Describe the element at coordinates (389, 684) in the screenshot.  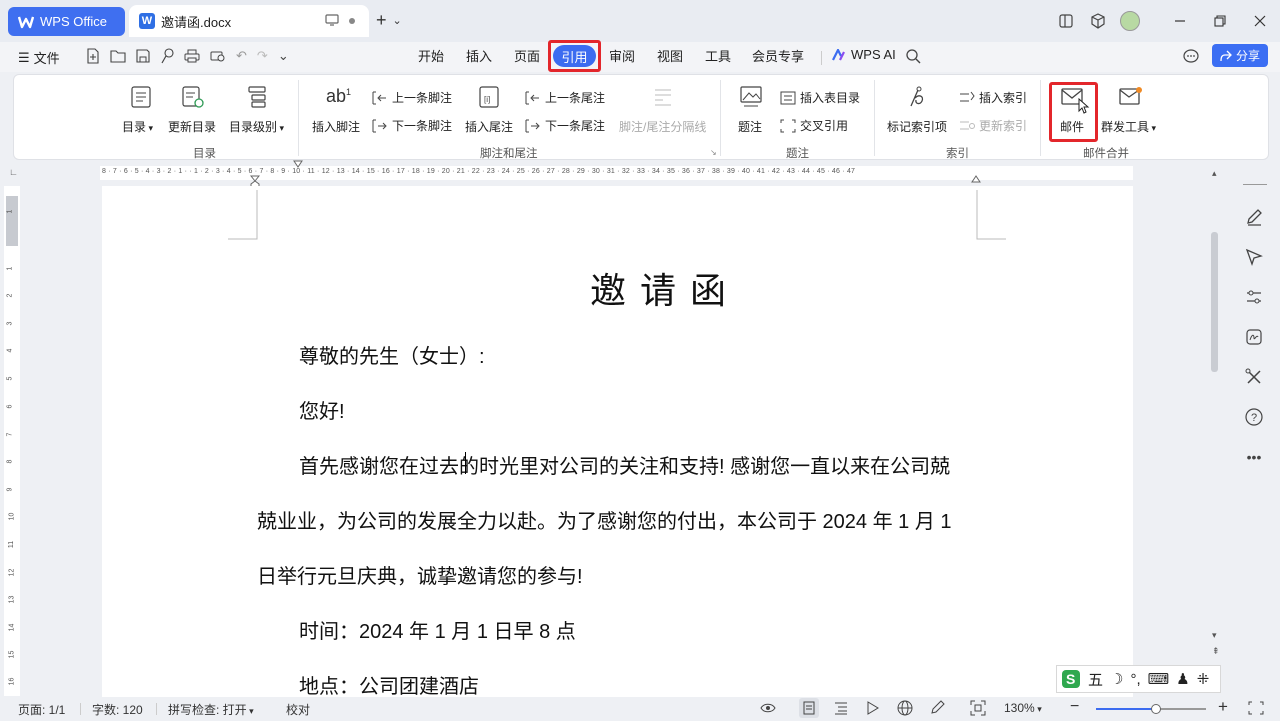
I see `event-place: 地点：公司团建酒店` at that location.